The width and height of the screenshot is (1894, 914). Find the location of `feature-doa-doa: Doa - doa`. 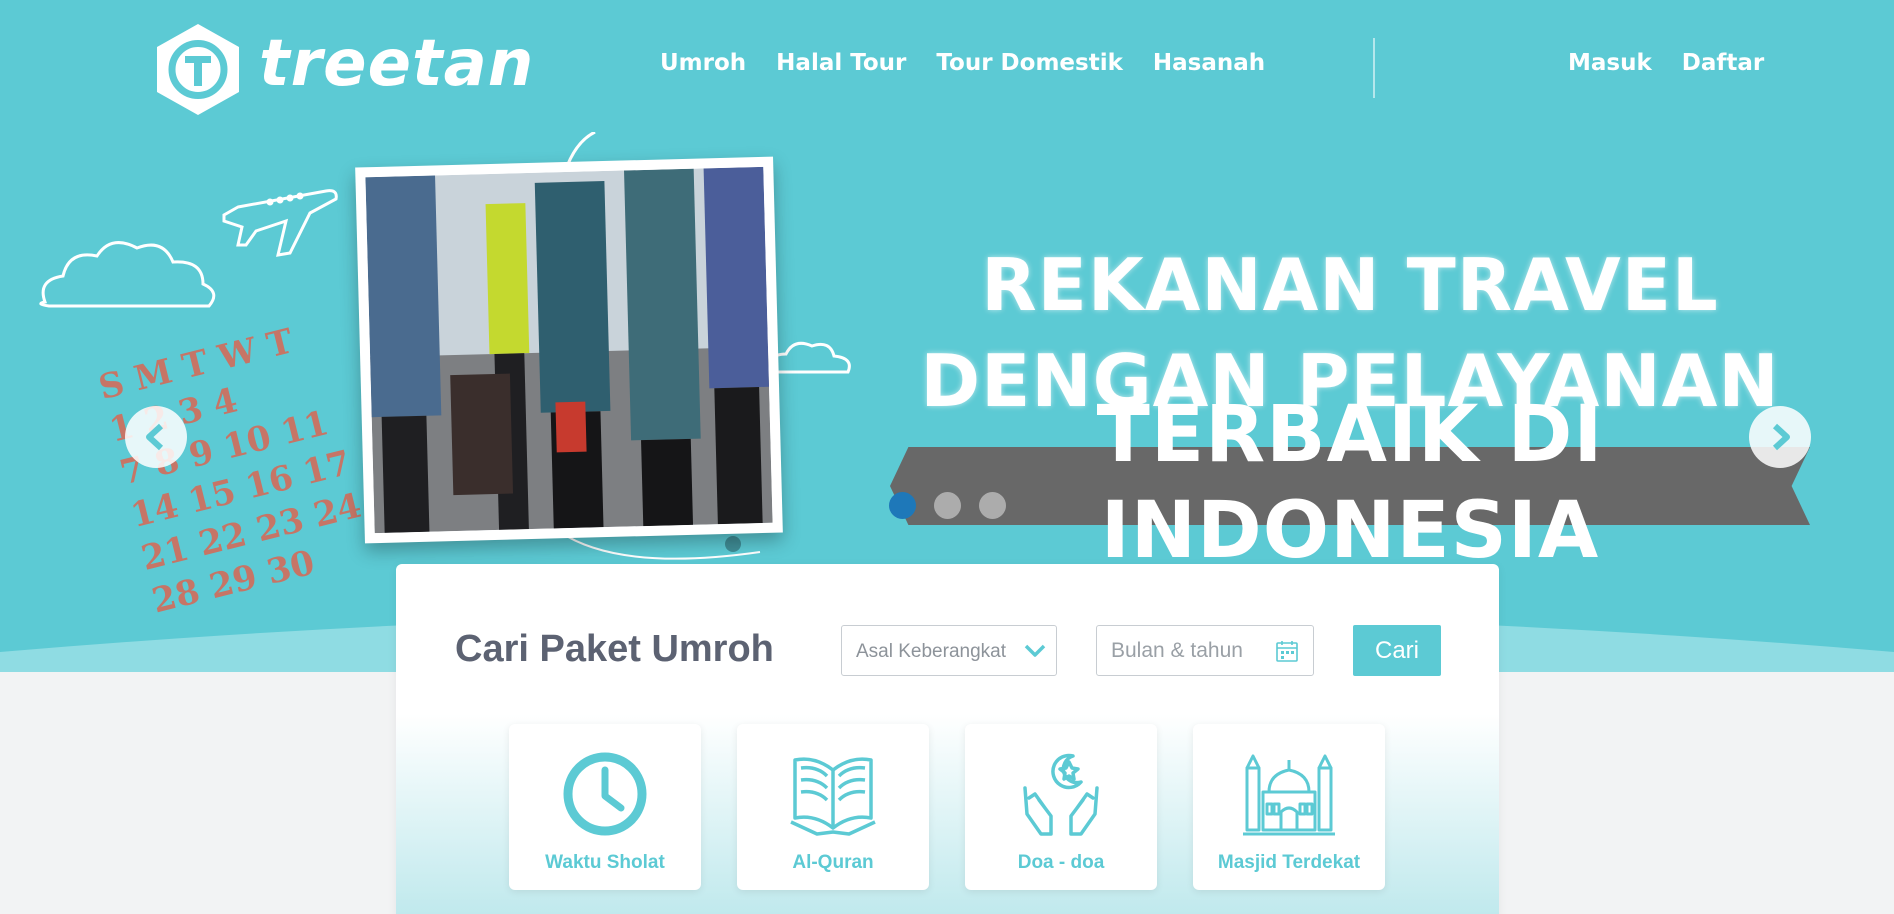

feature-doa-doa: Doa - doa is located at coordinates (1061, 807).